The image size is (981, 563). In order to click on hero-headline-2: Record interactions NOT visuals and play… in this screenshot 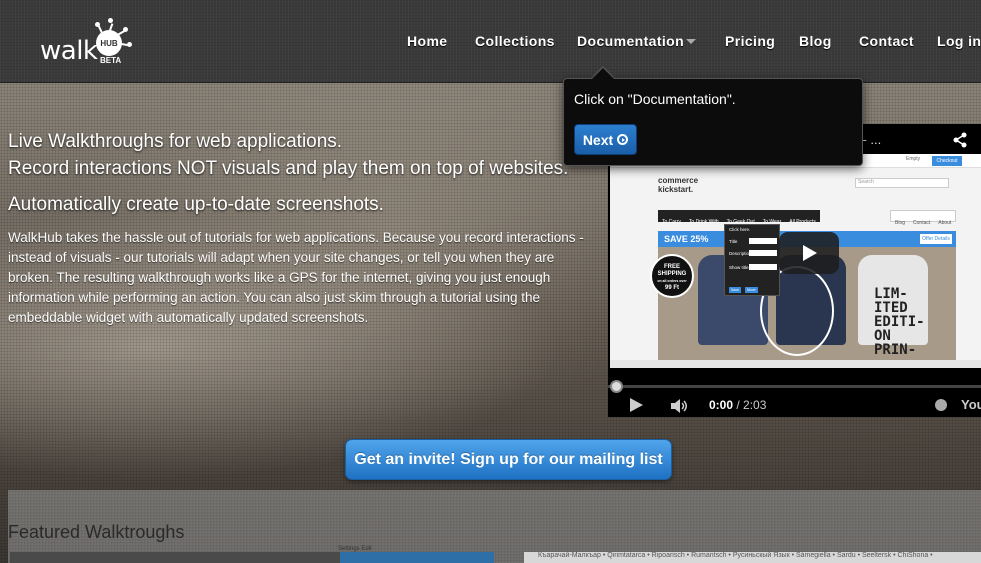, I will do `click(288, 168)`.